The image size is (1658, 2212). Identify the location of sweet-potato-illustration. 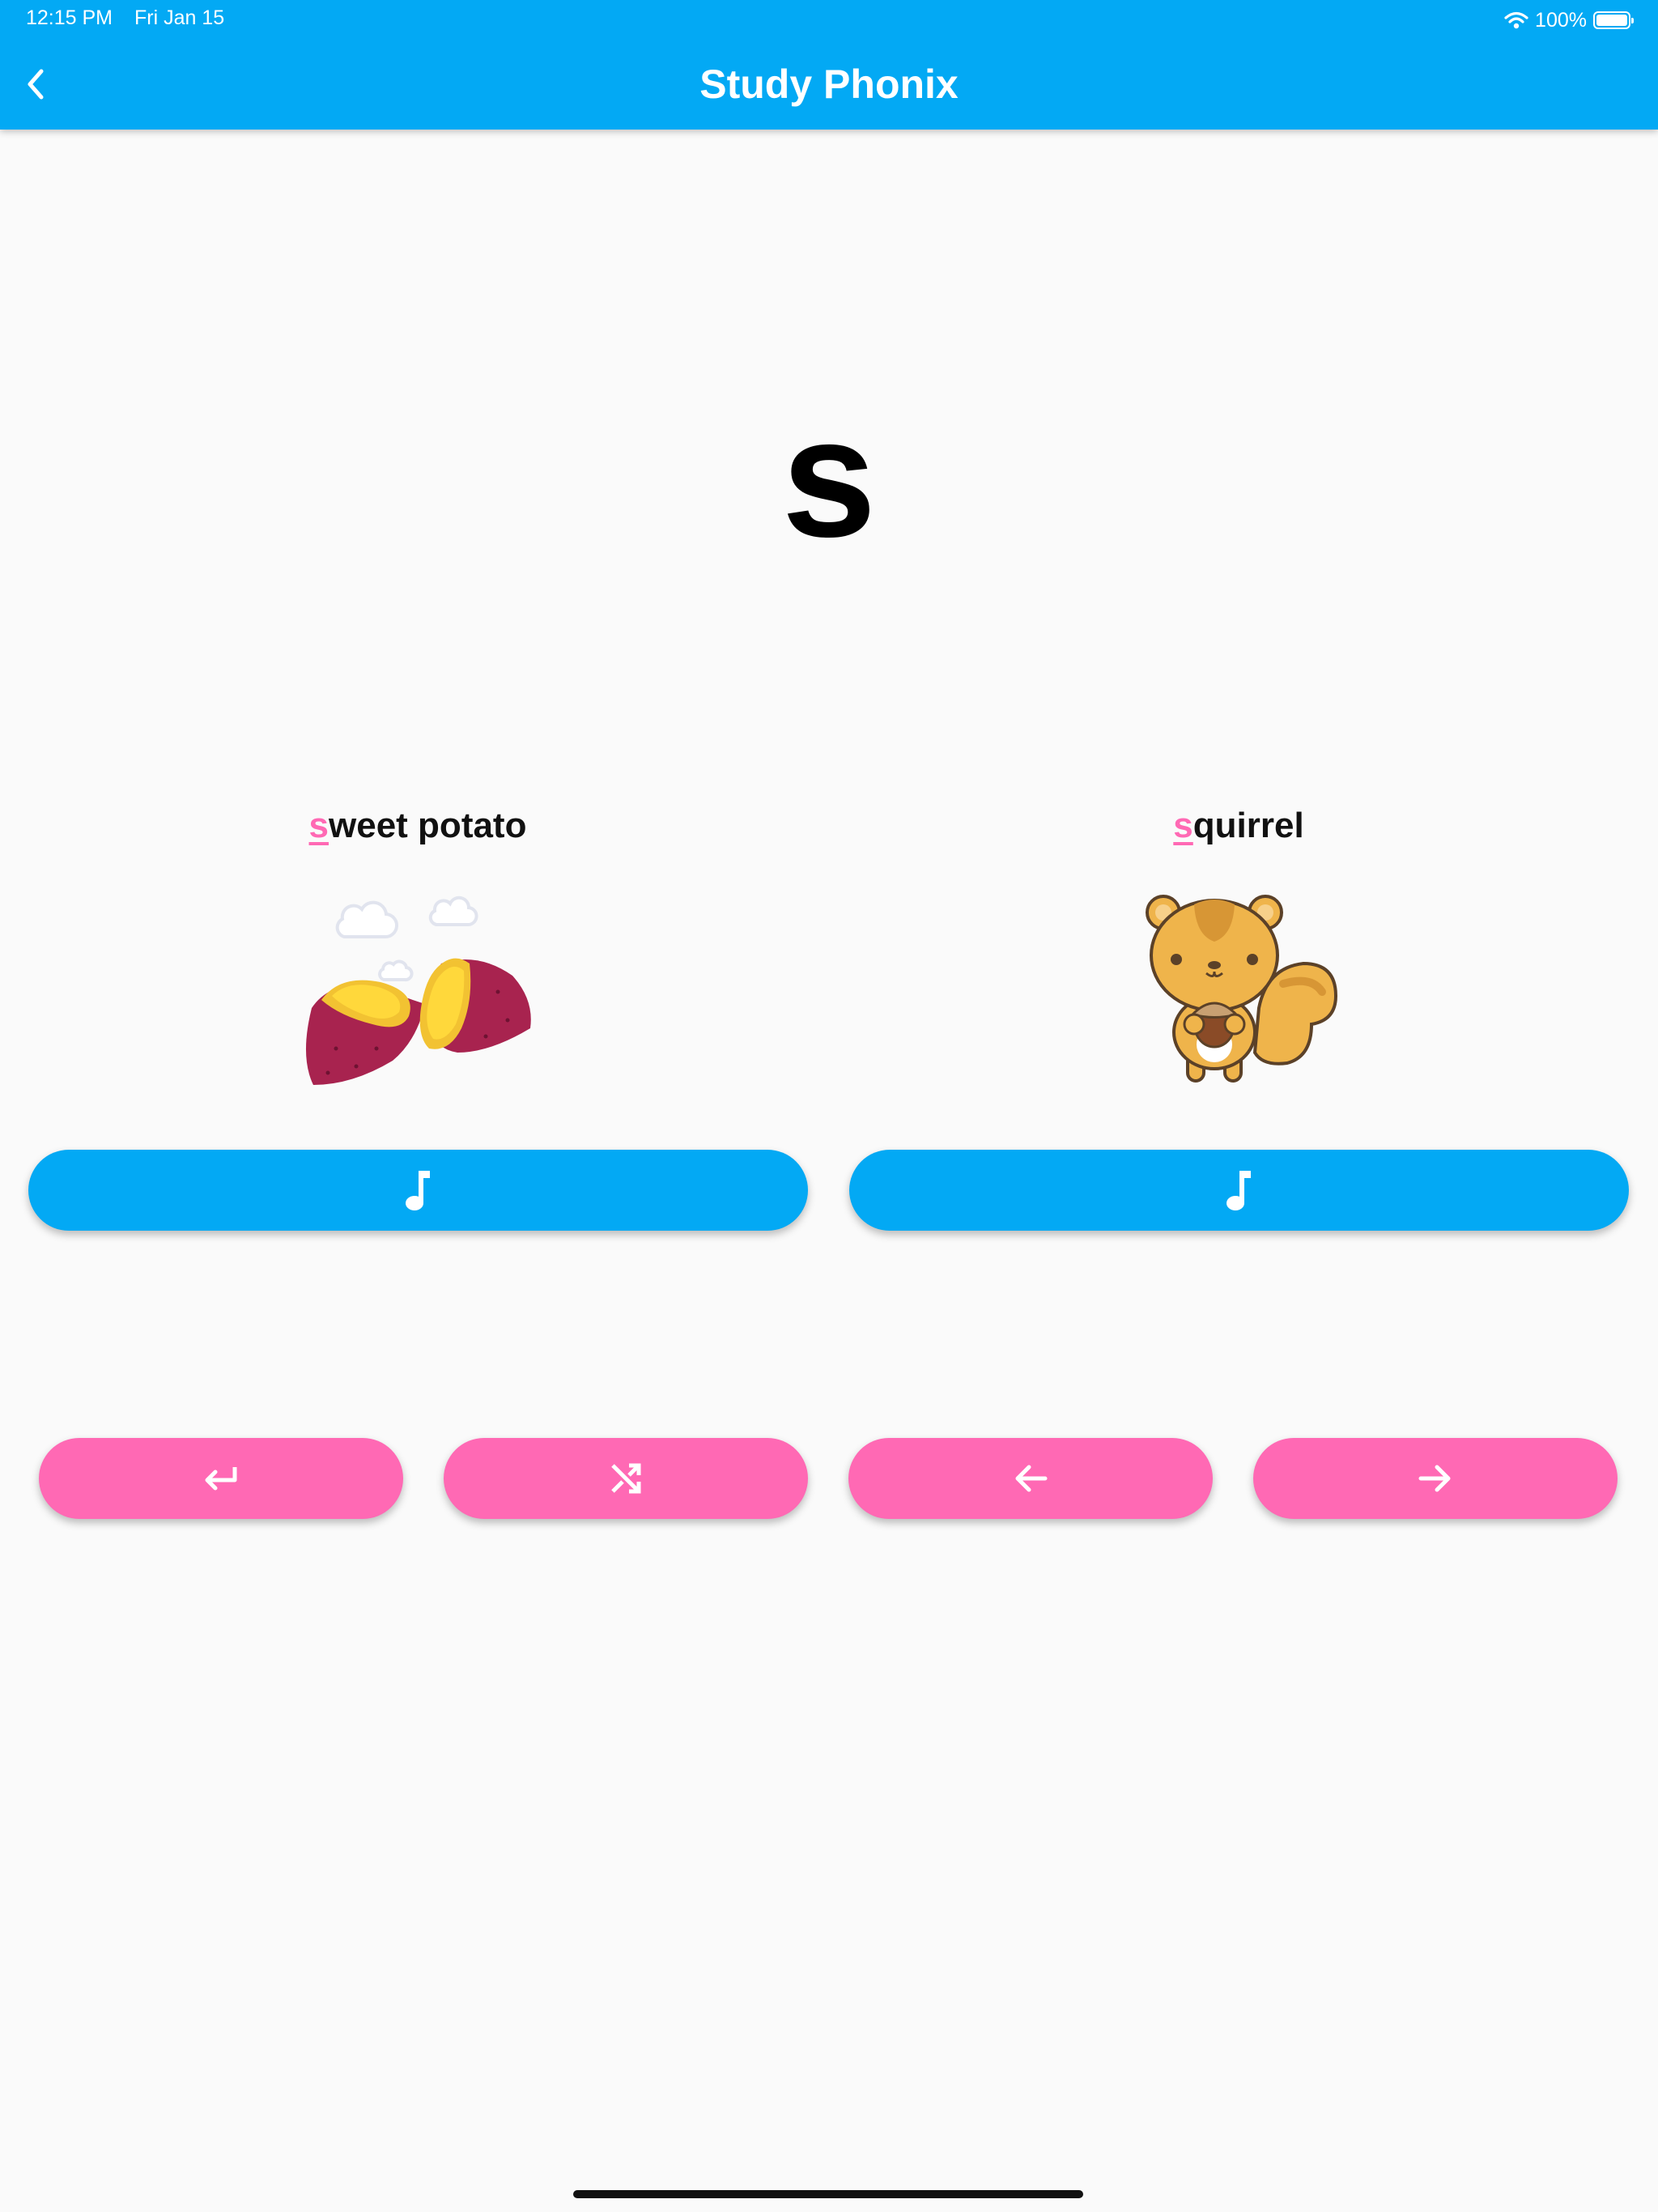
(418, 990).